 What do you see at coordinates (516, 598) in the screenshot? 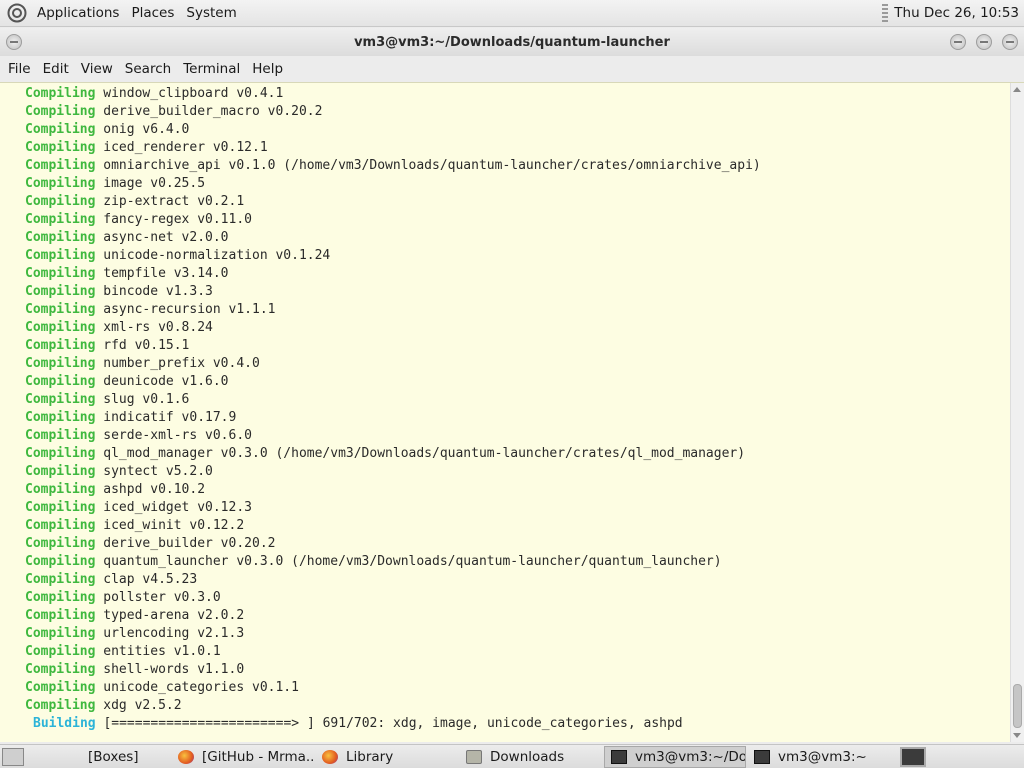
I see `terminal-line: Compiling pollster v0.3.0` at bounding box center [516, 598].